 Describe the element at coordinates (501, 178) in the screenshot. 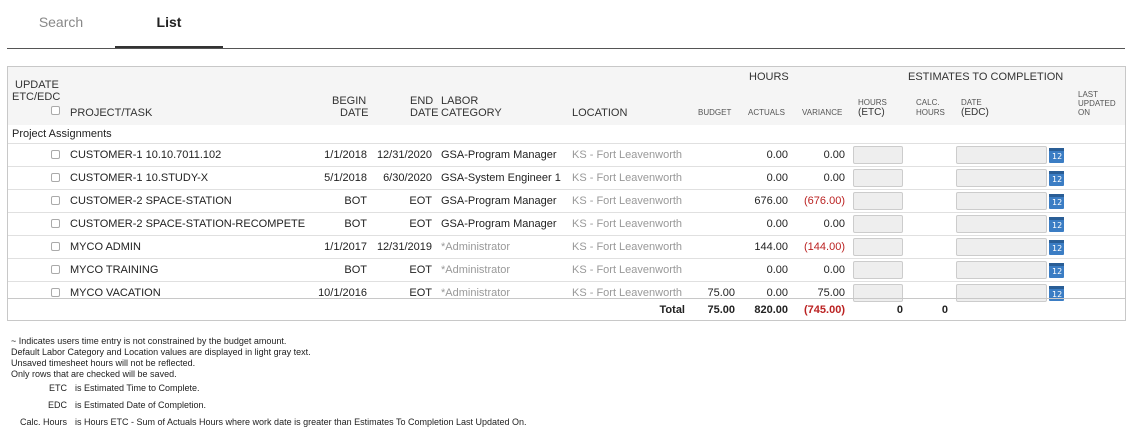

I see `labor-category: GSA-System Engineer 1` at that location.